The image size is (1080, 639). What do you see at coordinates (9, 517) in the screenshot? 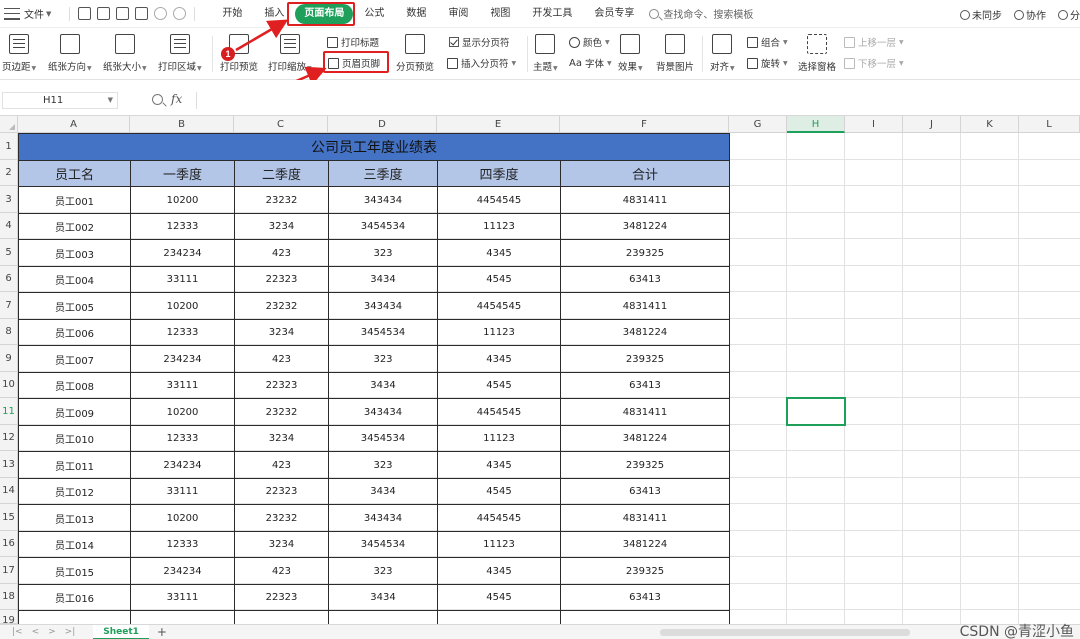
I see `row-header: 15` at bounding box center [9, 517].